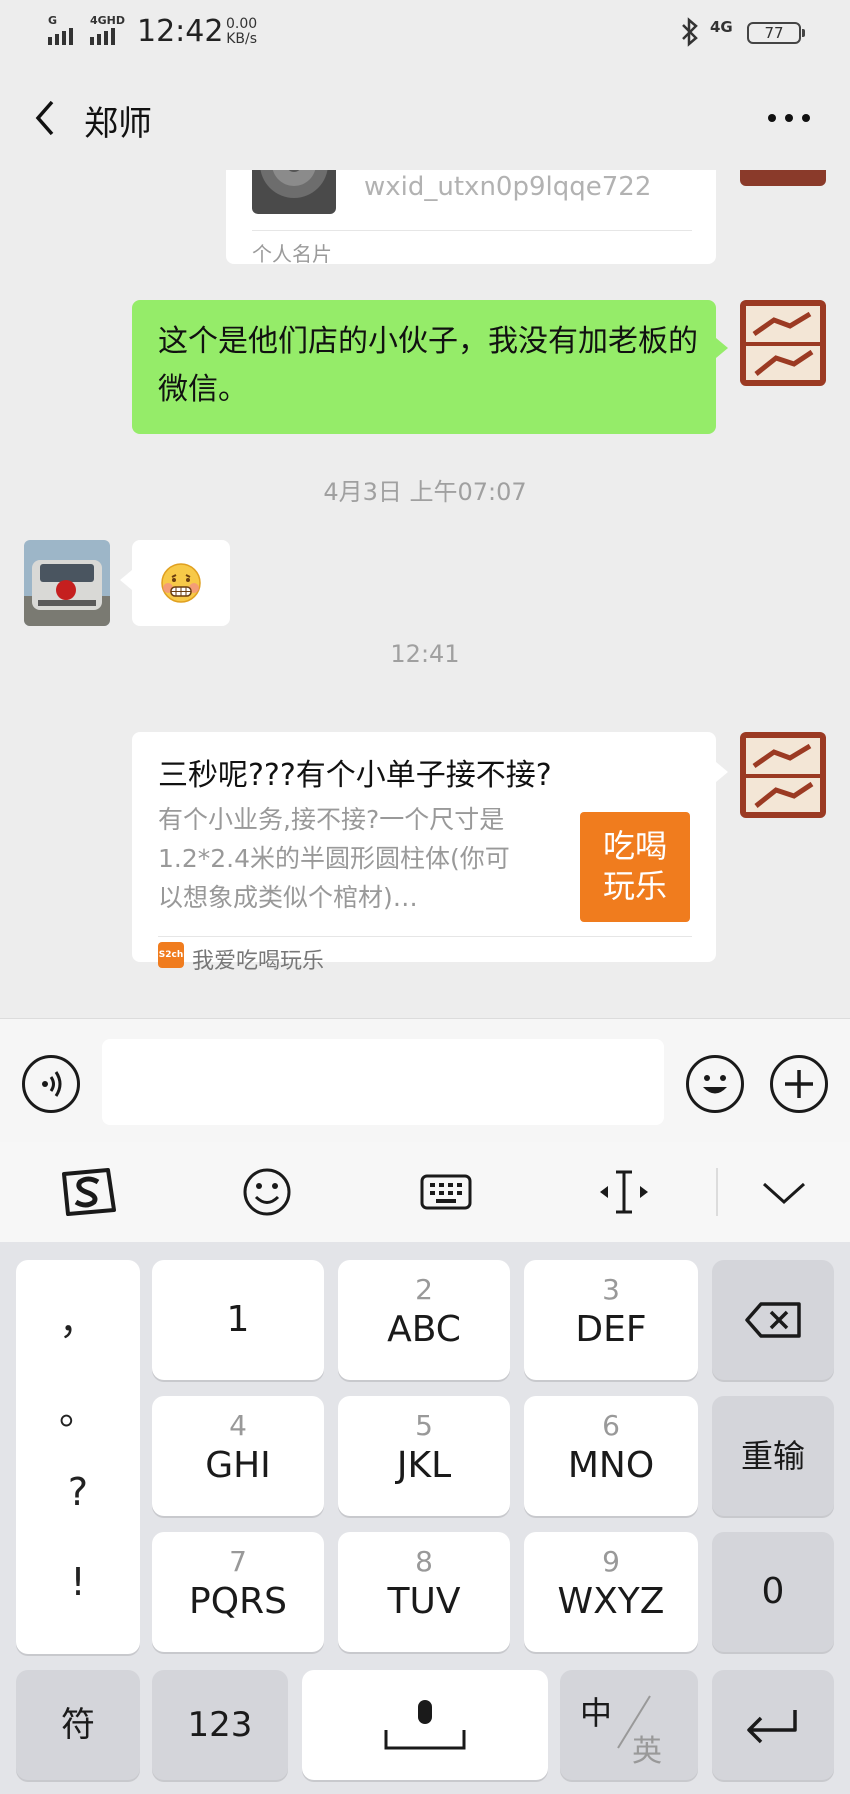  I want to click on speed-value: 0.00, so click(242, 24).